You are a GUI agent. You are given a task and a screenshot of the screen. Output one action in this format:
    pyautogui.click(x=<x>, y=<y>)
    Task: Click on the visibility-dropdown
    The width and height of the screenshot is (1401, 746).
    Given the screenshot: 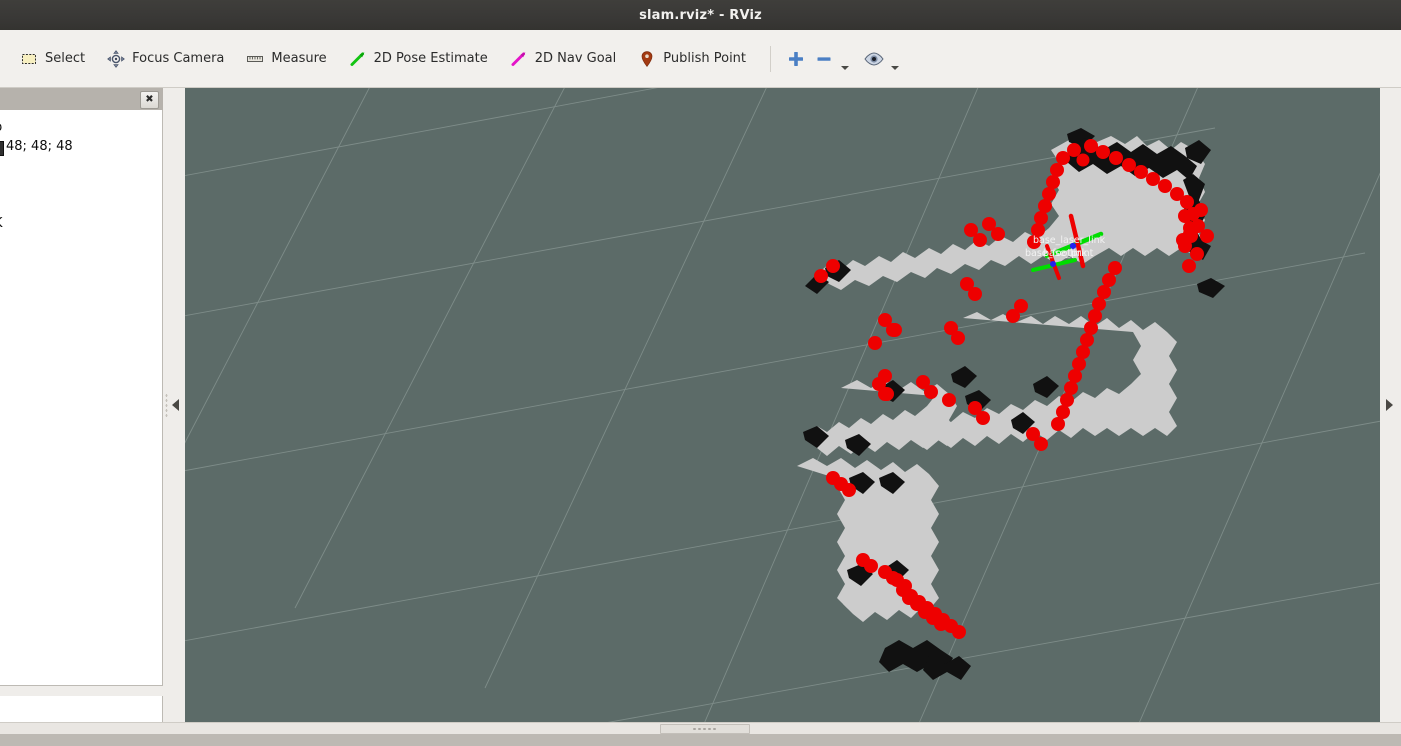 What is the action you would take?
    pyautogui.click(x=895, y=58)
    